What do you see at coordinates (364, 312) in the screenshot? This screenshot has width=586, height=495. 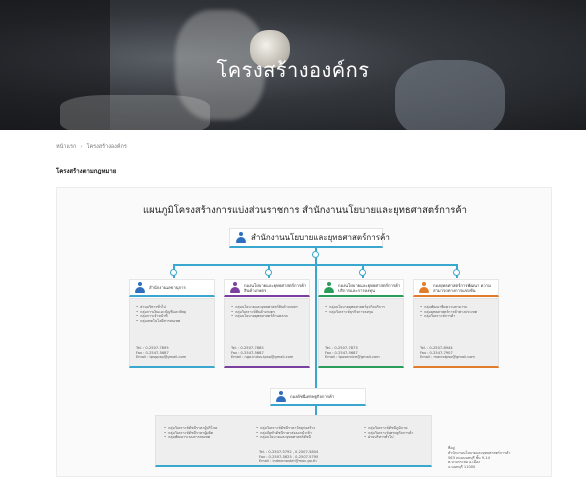 I see `org-unit-item: กลุ่มวิเคราะห์ธุรกิจการลงทุน` at bounding box center [364, 312].